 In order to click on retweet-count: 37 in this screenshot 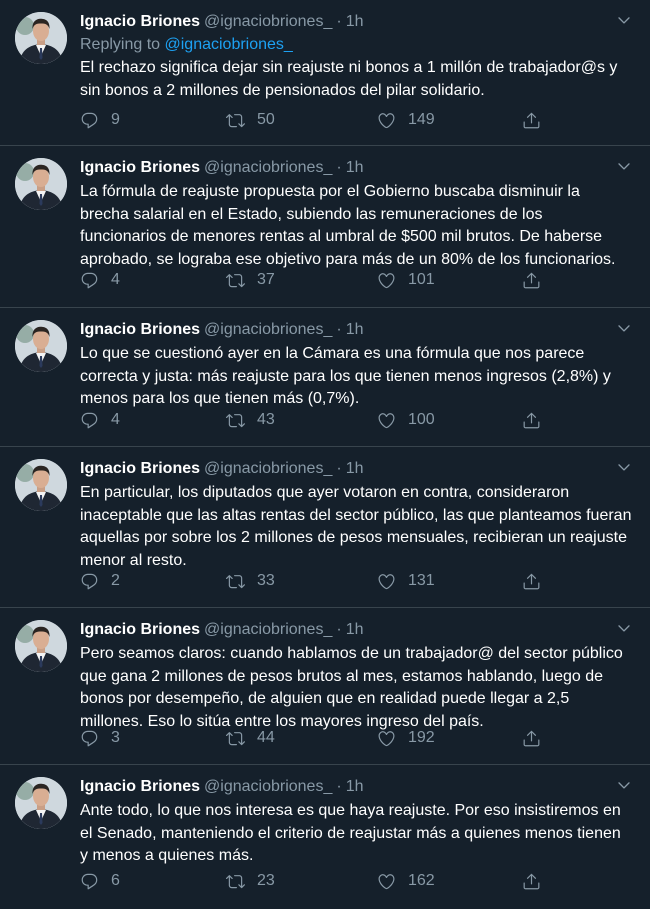, I will do `click(266, 279)`.